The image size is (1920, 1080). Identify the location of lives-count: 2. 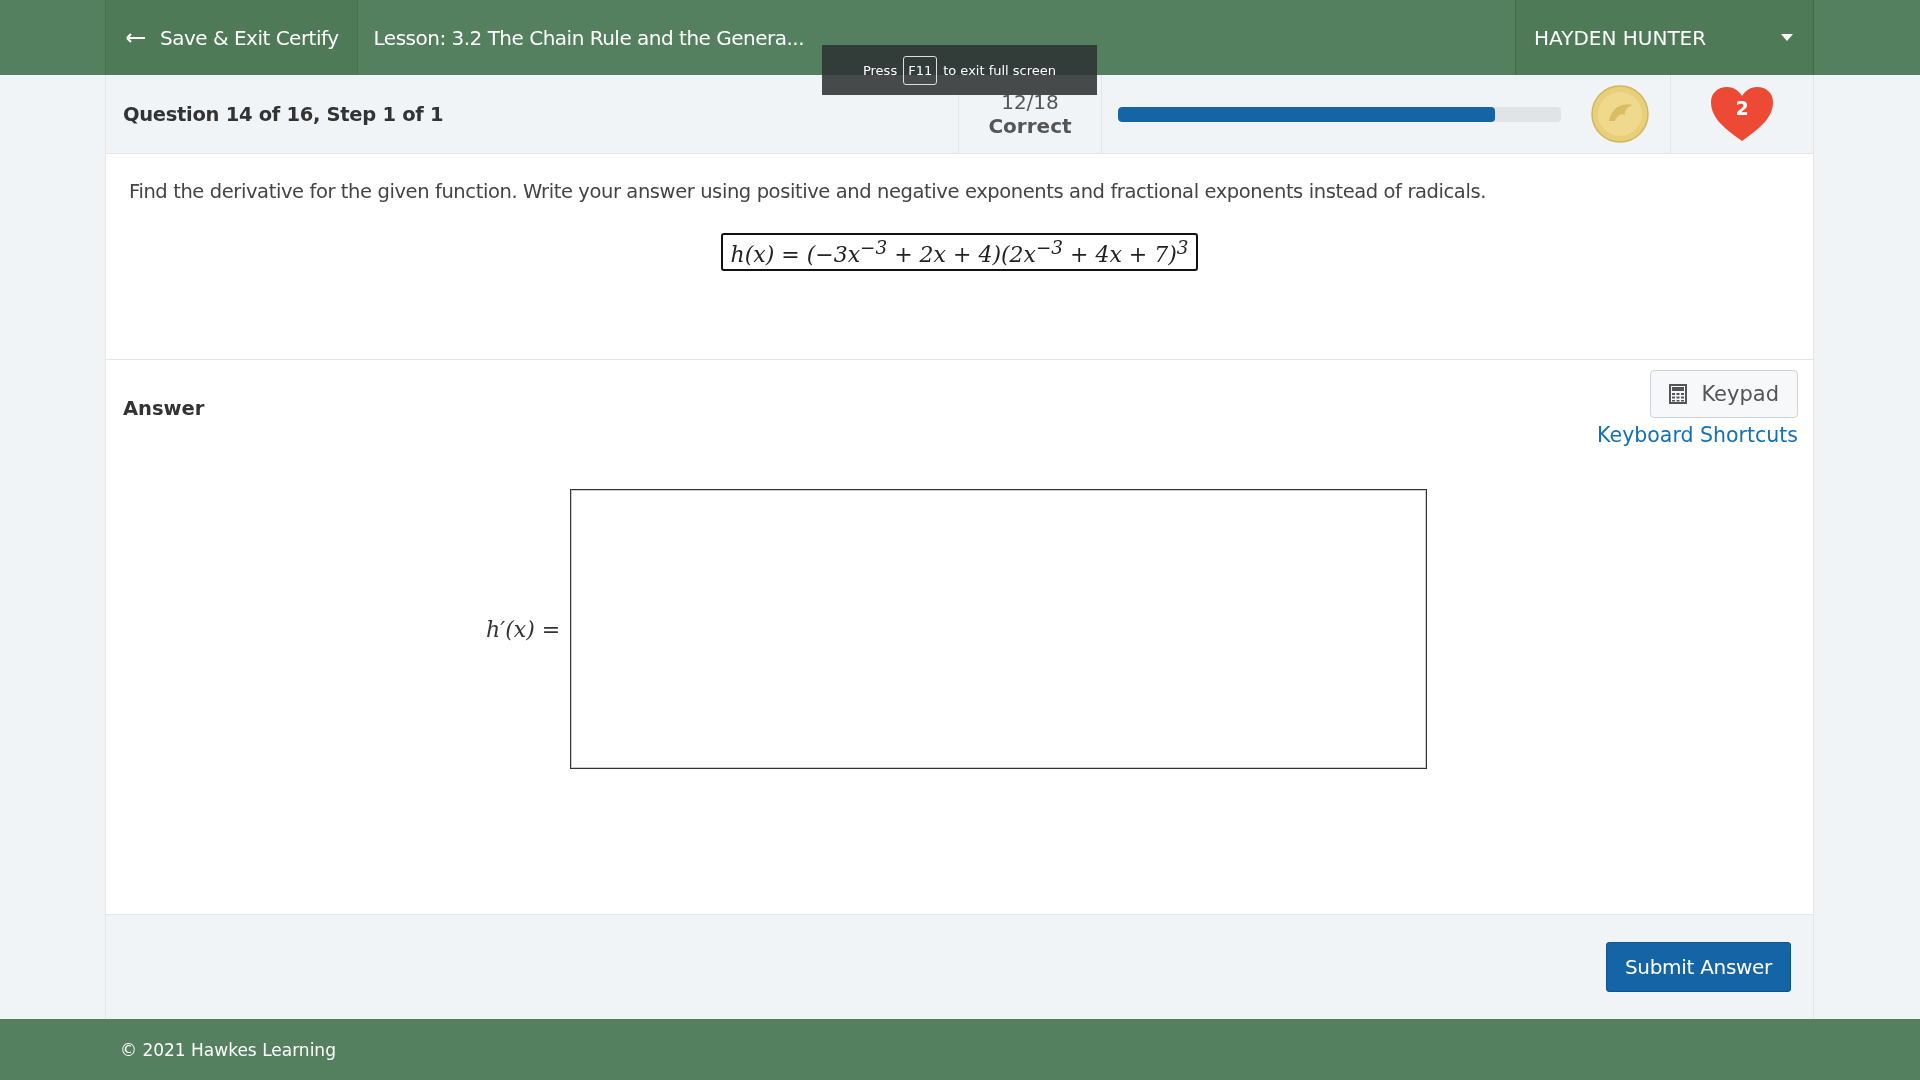
(1742, 108).